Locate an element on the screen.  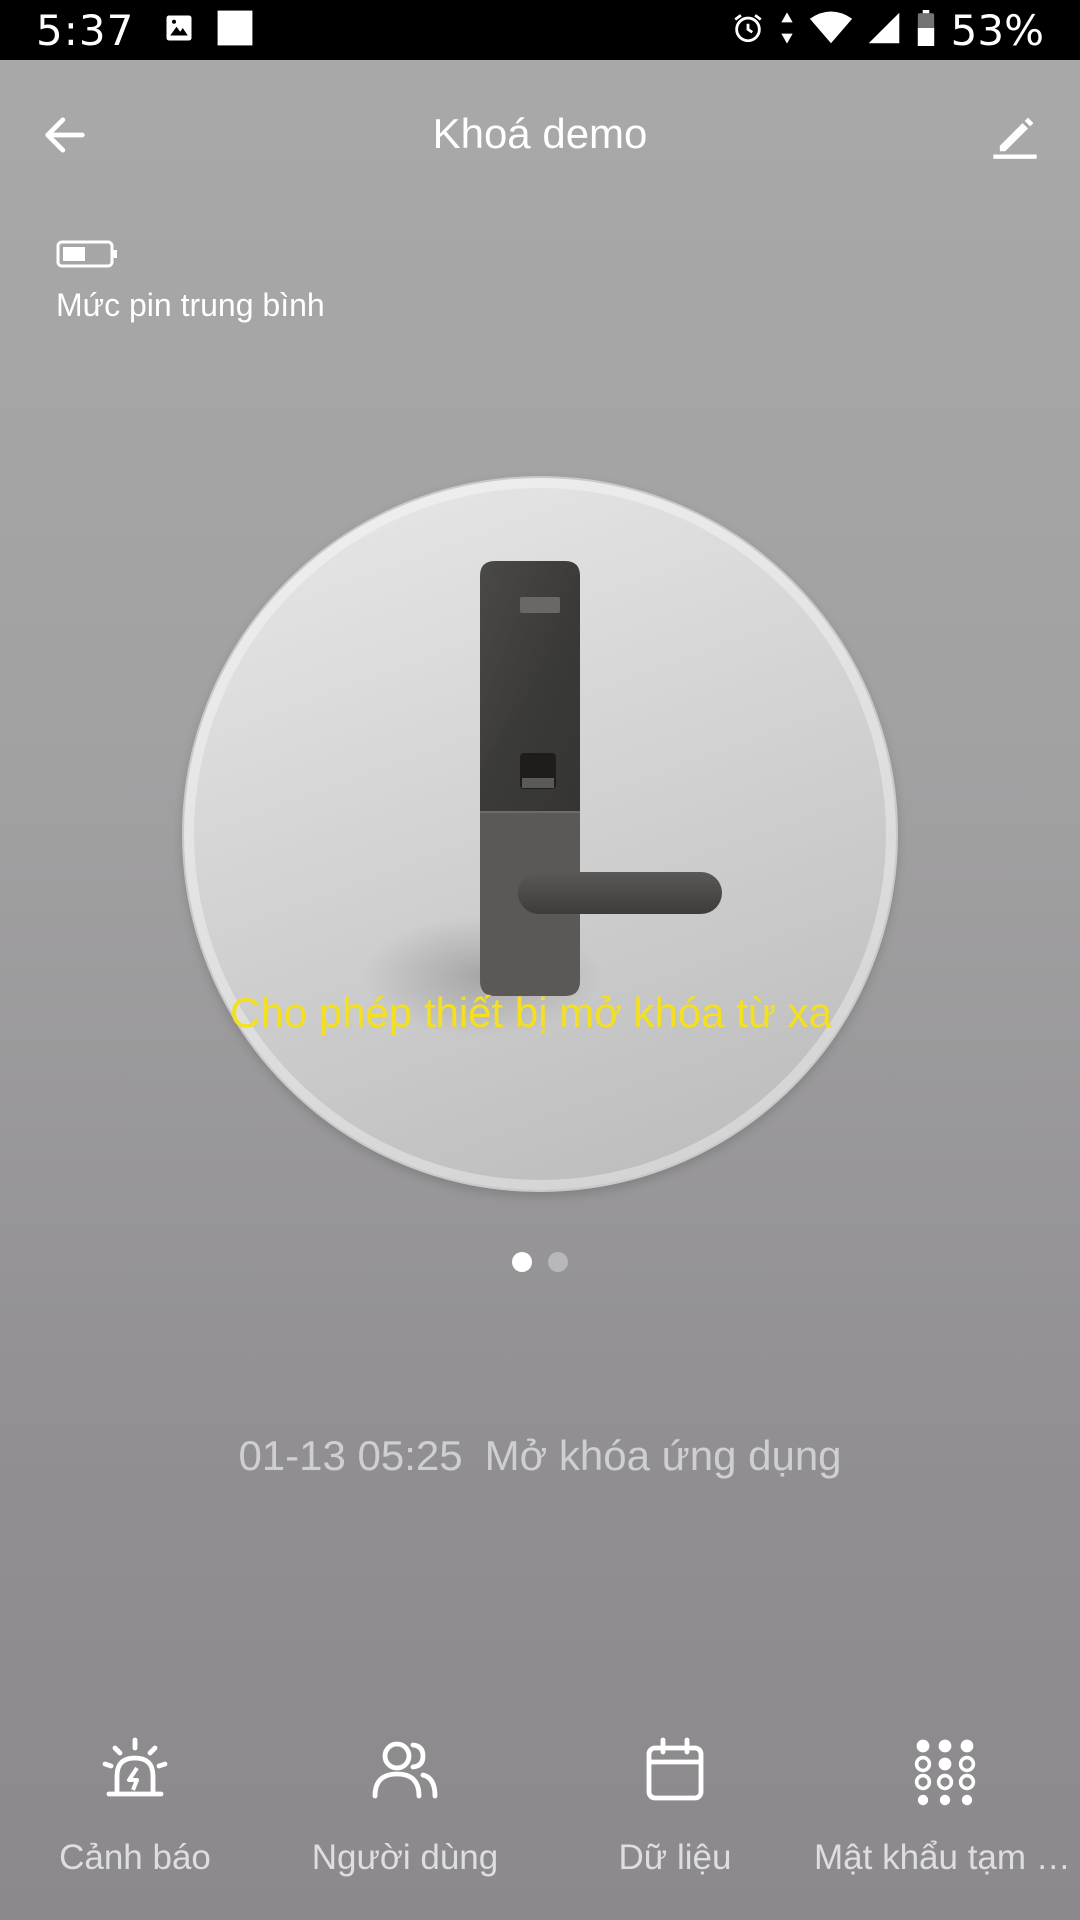
last-event: 01-13 05:25 Mở khóa ứng dụng is located at coordinates (540, 1456).